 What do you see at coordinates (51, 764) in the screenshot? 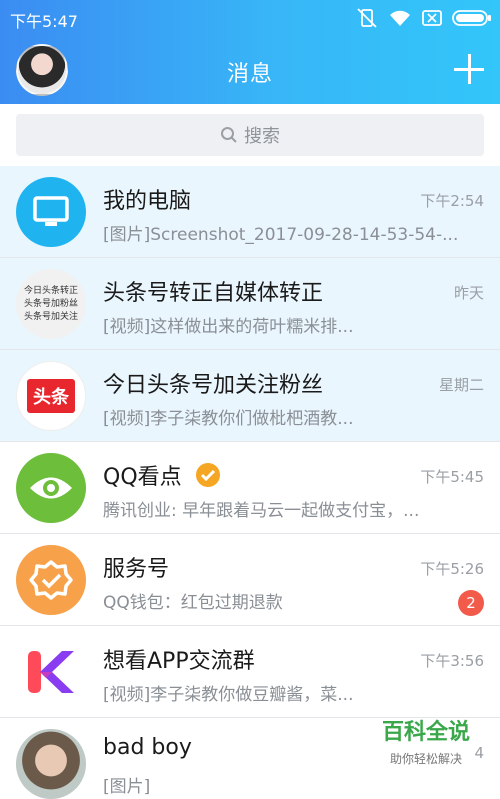
I see `photo-avatar` at bounding box center [51, 764].